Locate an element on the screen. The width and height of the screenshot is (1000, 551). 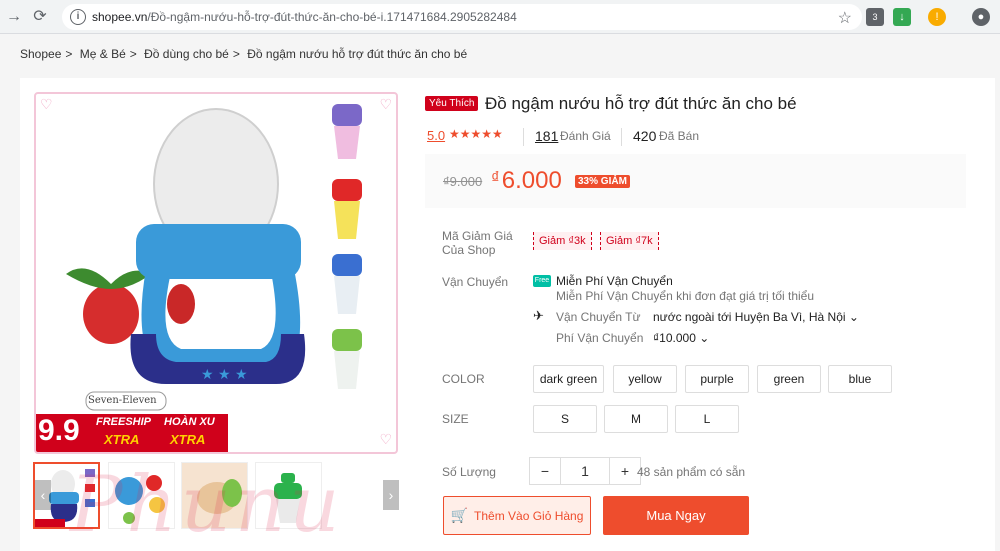
teether-ring-icon is located at coordinates (218, 251).